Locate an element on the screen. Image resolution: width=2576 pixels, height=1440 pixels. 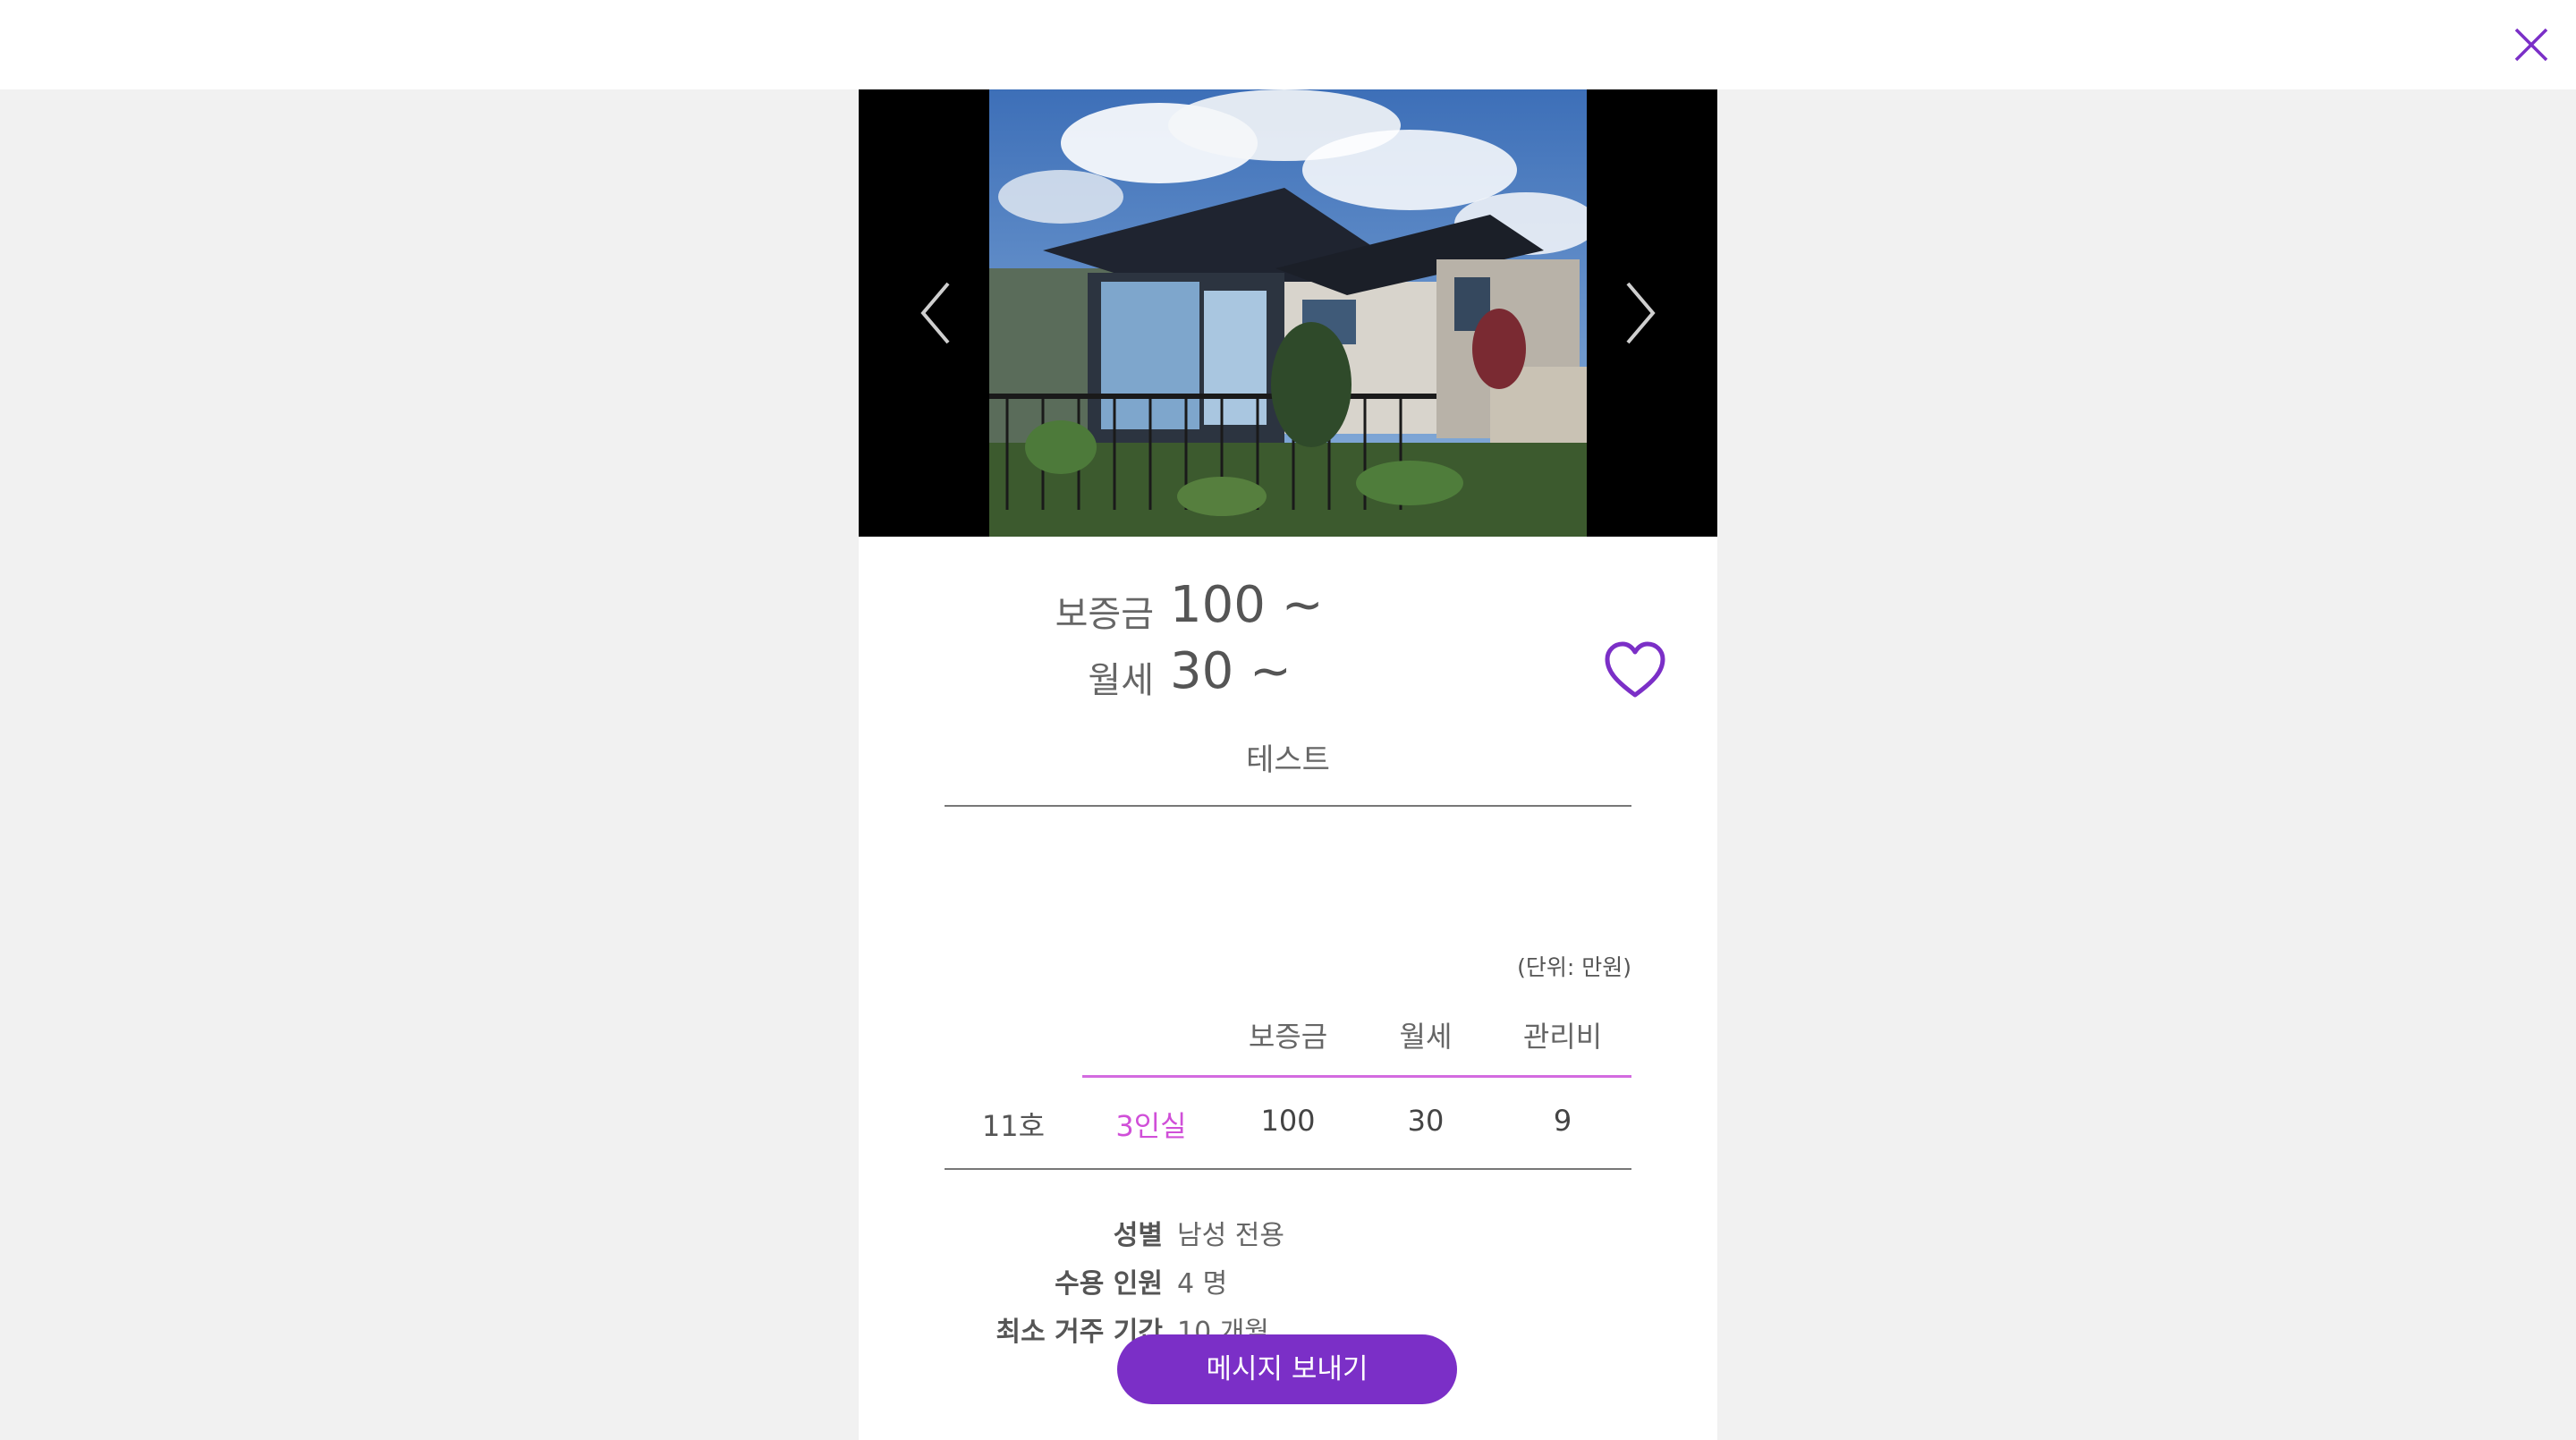
column-header-fee: 관리비 is located at coordinates (1562, 1037).